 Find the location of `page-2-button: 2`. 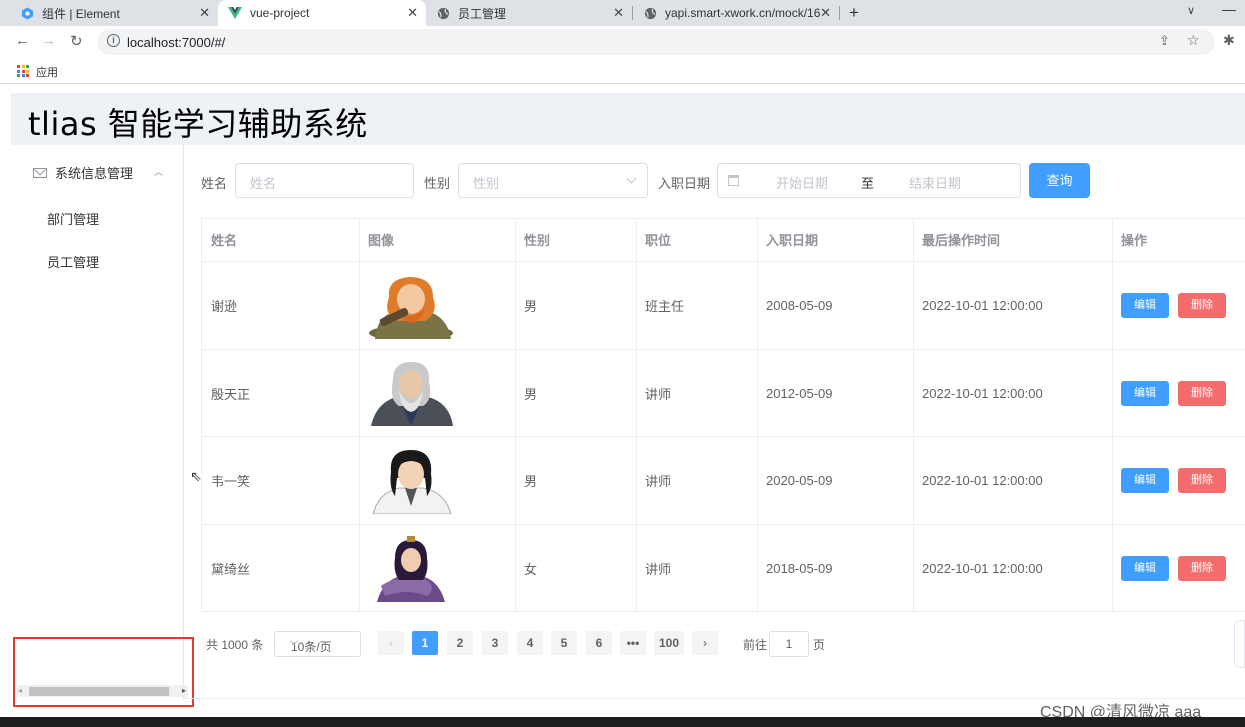

page-2-button: 2 is located at coordinates (460, 643).